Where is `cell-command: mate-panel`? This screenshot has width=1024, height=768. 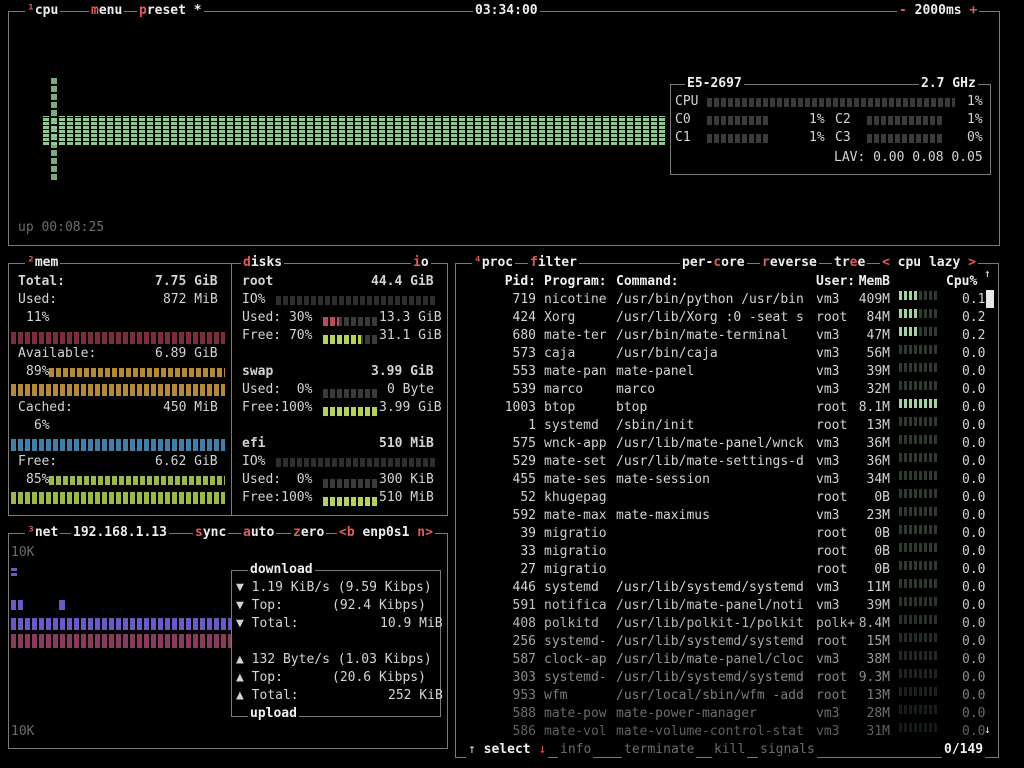 cell-command: mate-panel is located at coordinates (655, 371).